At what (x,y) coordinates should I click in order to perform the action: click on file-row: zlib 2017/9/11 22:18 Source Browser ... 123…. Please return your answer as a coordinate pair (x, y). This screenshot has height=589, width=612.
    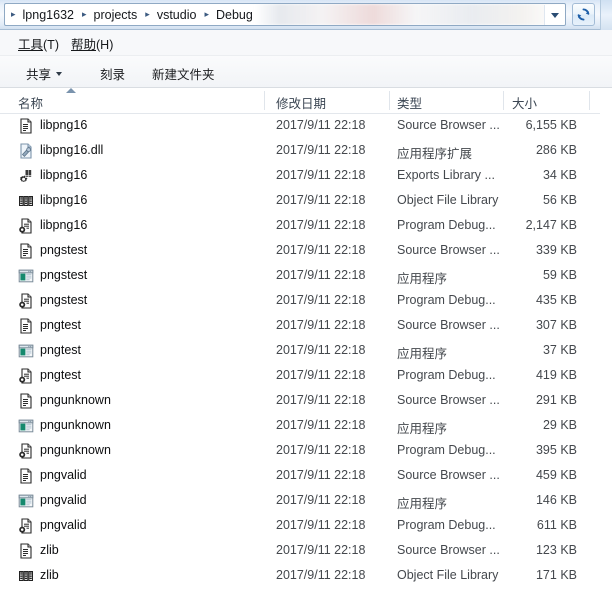
    Looking at the image, I should click on (306, 551).